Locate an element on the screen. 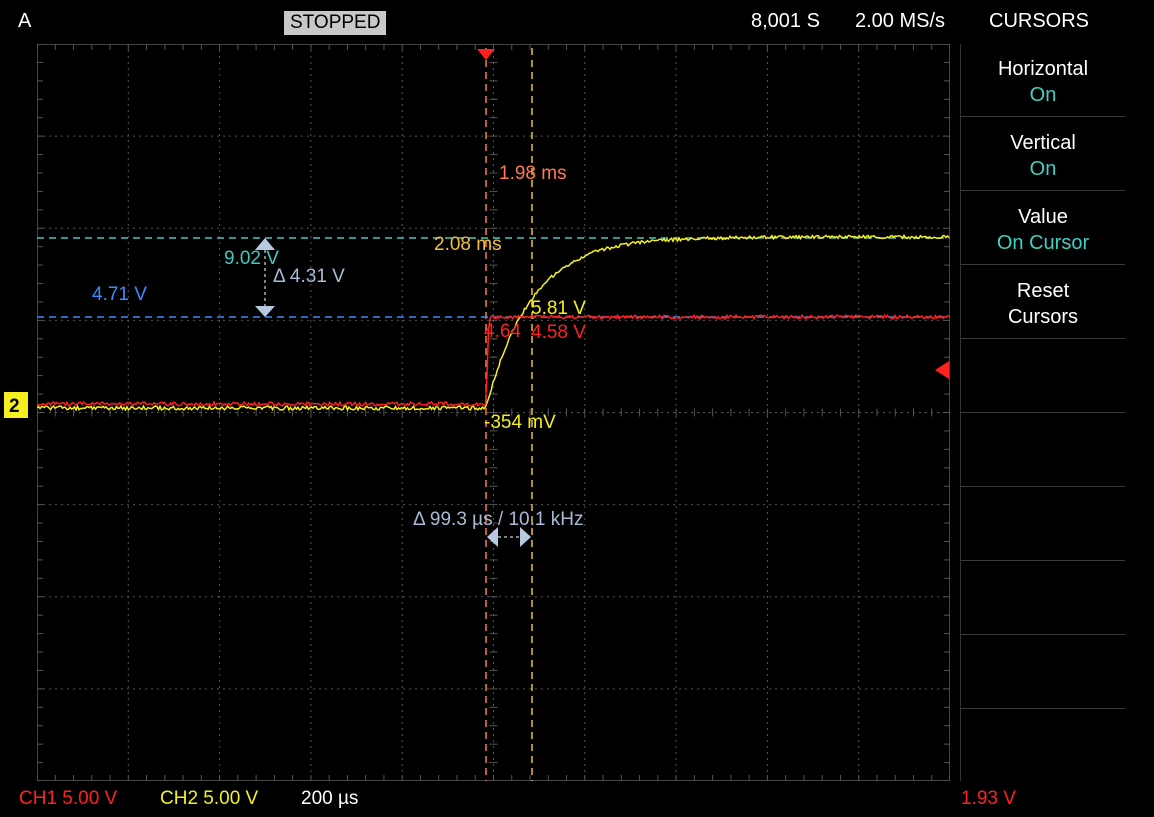 This screenshot has height=817, width=1154. ch1-value-at-cursor2: 4.58 V is located at coordinates (558, 333).